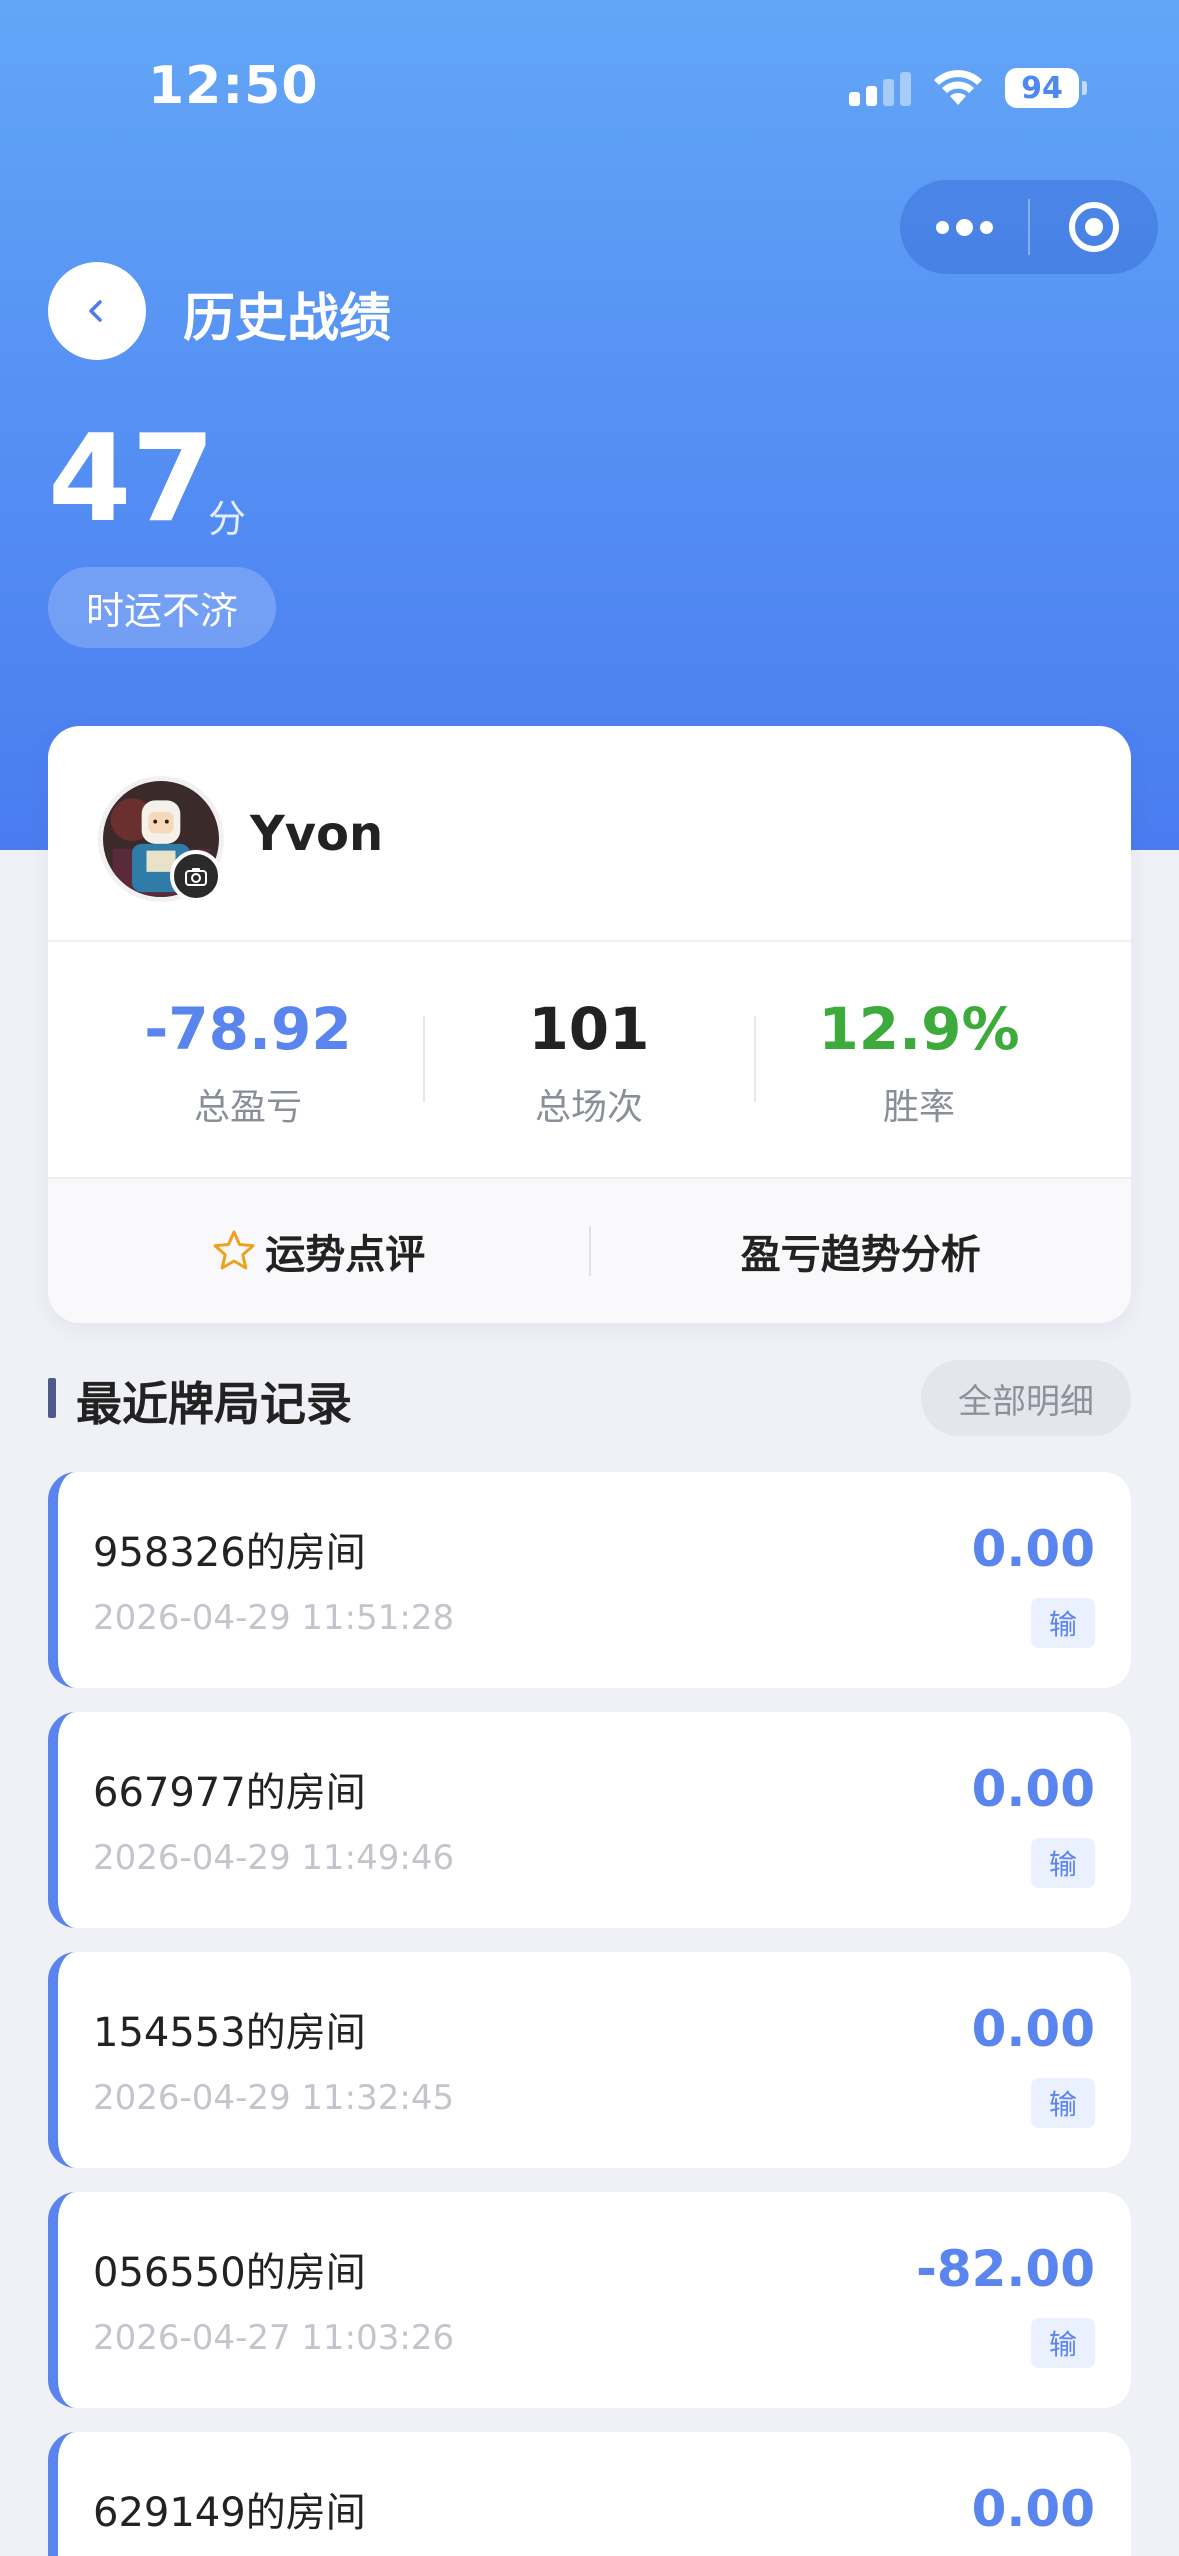 The image size is (1179, 2556). What do you see at coordinates (918, 1107) in the screenshot?
I see `stat-label: 胜率` at bounding box center [918, 1107].